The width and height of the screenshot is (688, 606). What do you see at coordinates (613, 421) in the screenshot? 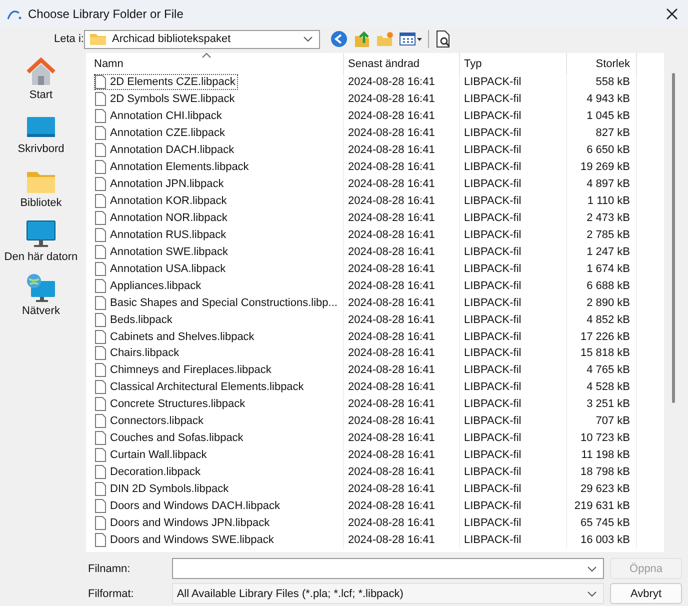
I see `file-size: 707 kB` at bounding box center [613, 421].